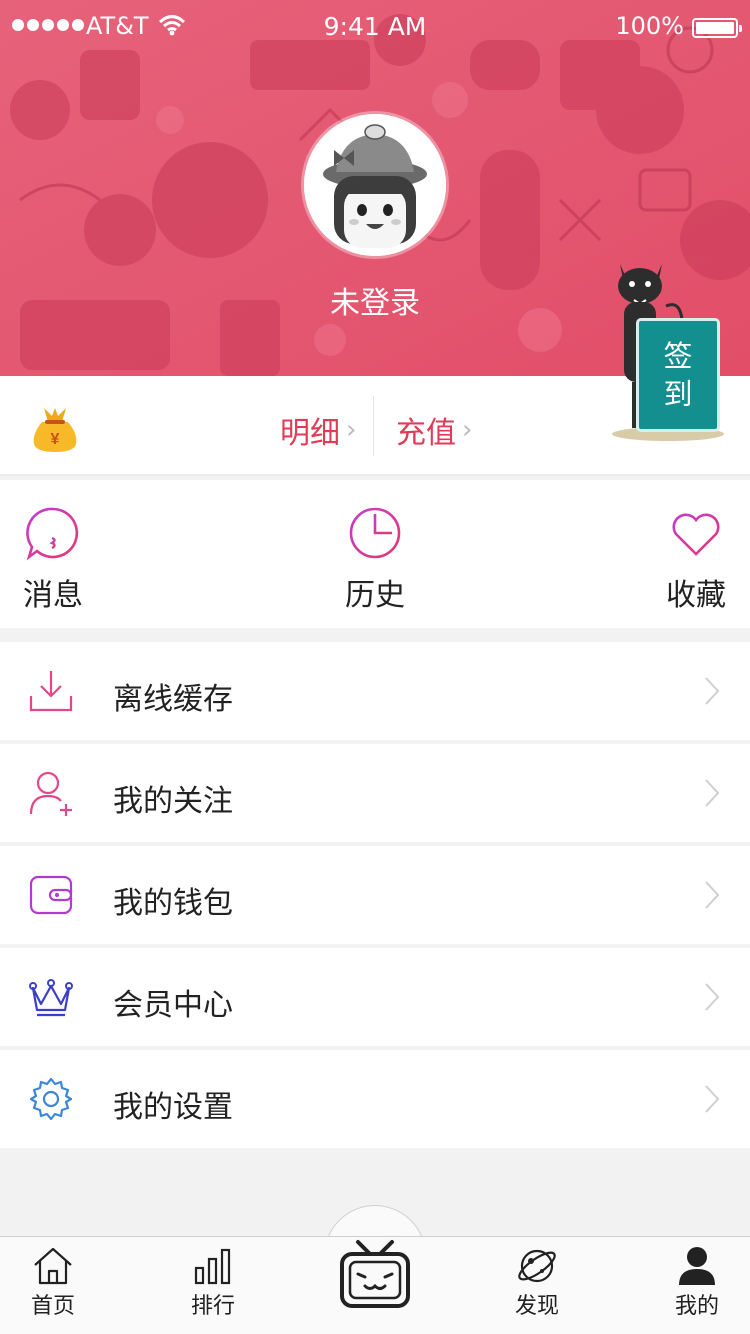 This screenshot has height=1334, width=750. What do you see at coordinates (426, 433) in the screenshot?
I see `recharge-label: 充值` at bounding box center [426, 433].